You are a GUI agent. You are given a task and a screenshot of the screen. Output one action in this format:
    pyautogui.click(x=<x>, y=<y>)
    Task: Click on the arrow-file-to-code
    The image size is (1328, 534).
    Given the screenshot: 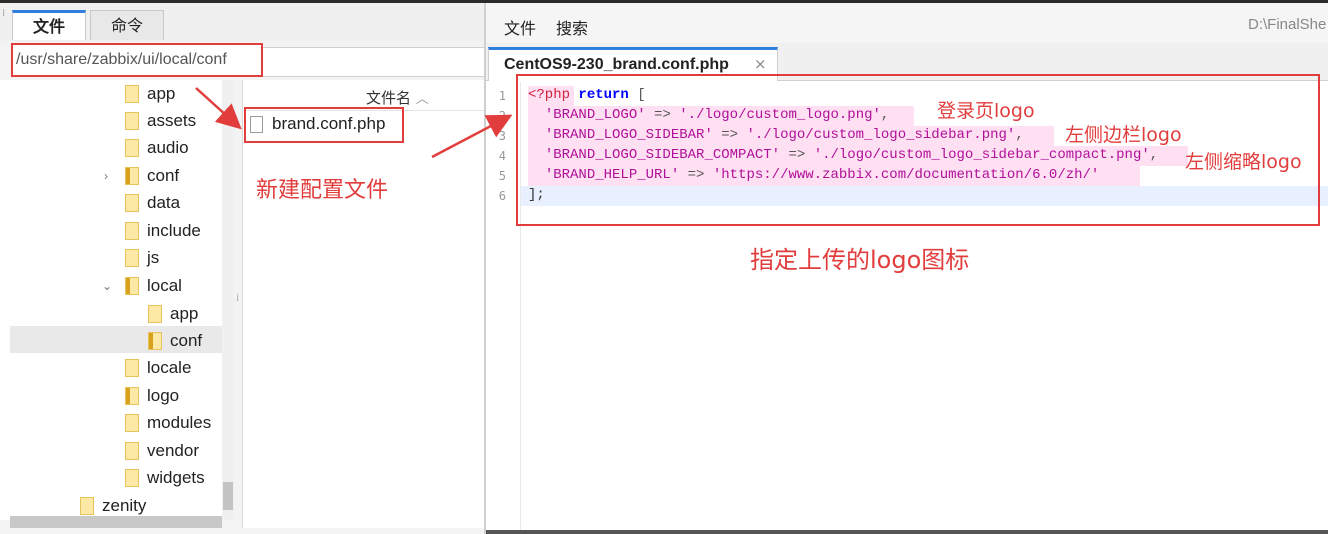 What is the action you would take?
    pyautogui.click(x=472, y=136)
    